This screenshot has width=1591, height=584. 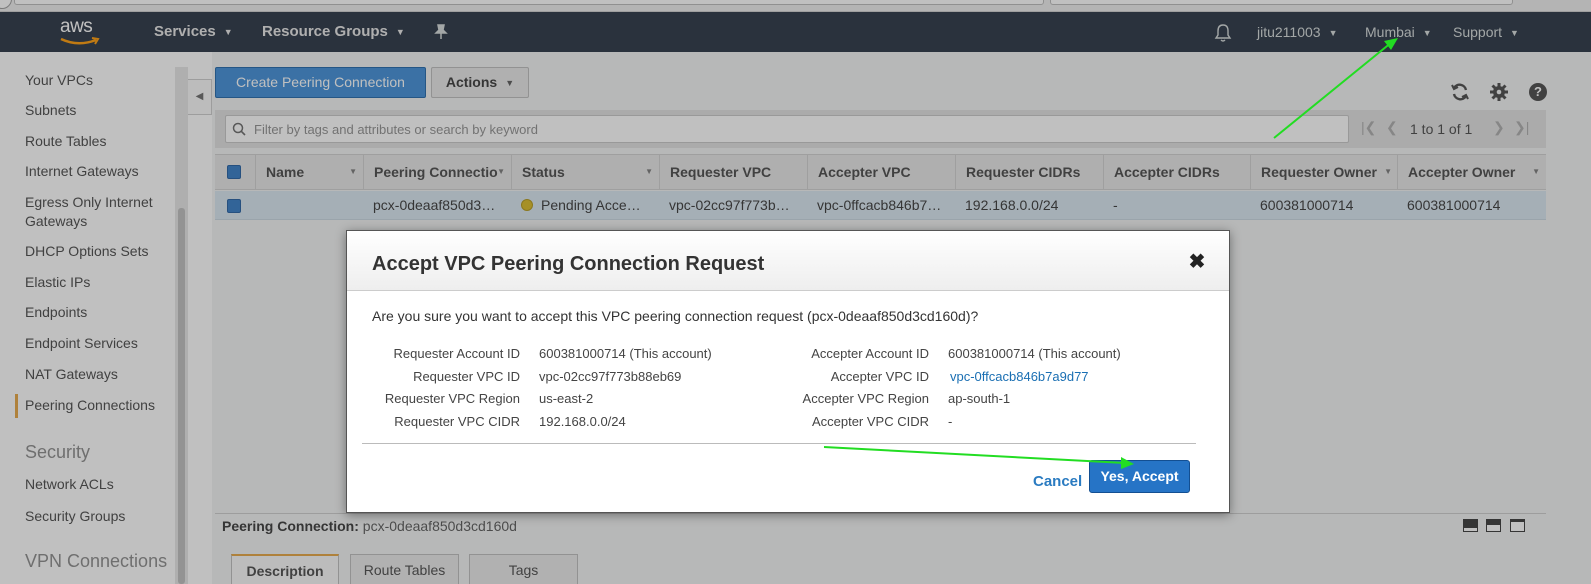 I want to click on requester-account-id-value: 600381000714 (This account), so click(x=625, y=353).